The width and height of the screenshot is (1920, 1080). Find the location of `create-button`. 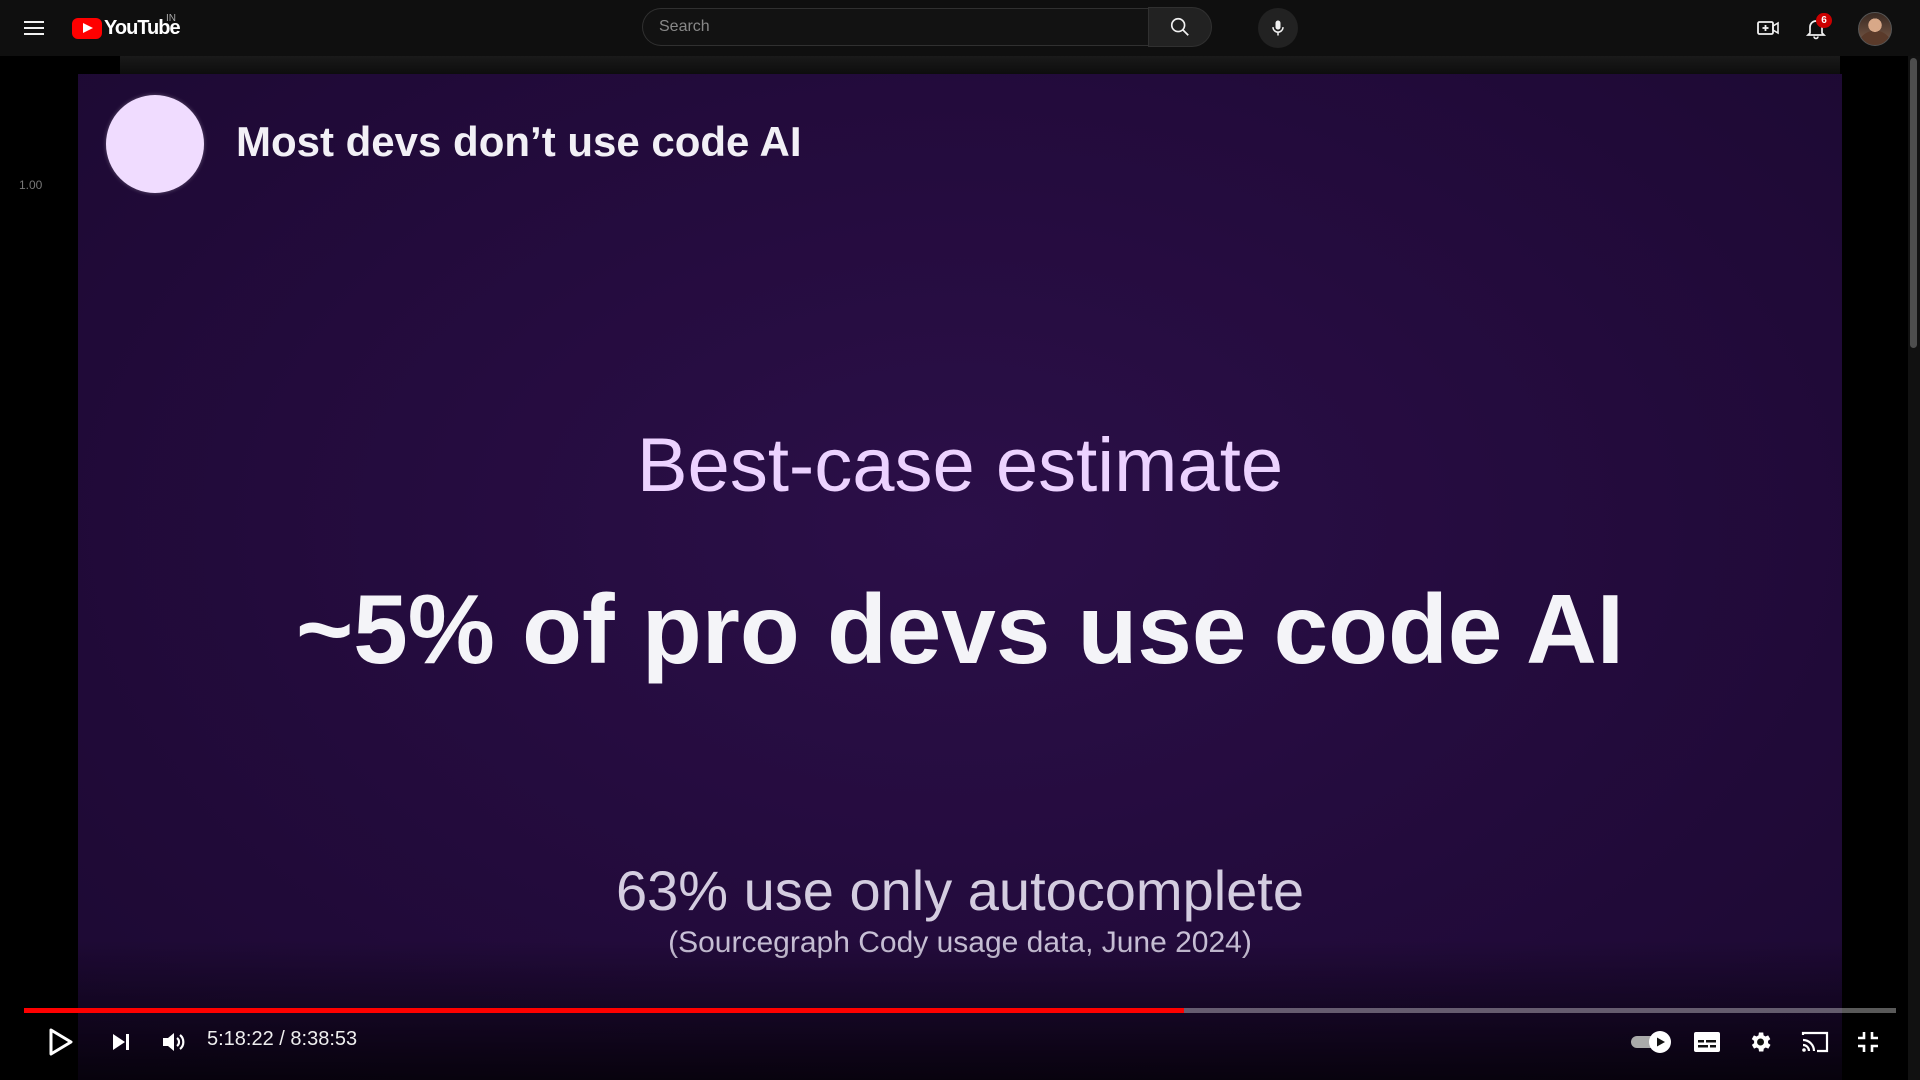

create-button is located at coordinates (1768, 28).